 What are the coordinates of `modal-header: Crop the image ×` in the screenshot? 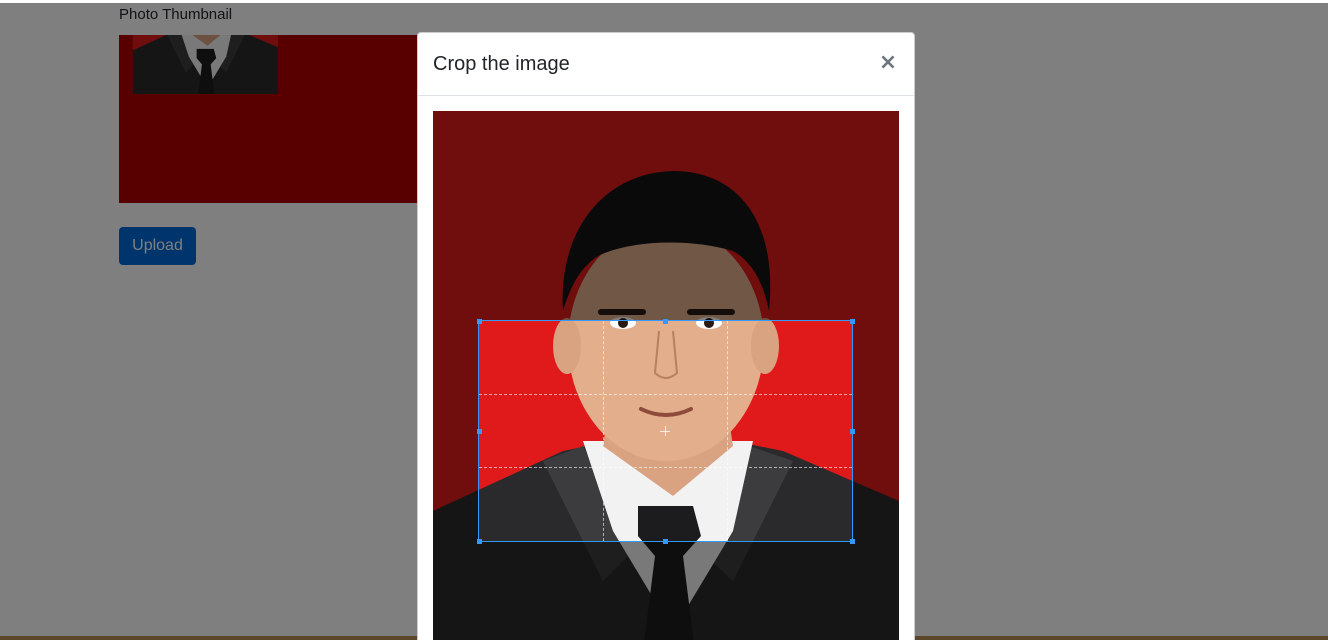 It's located at (666, 64).